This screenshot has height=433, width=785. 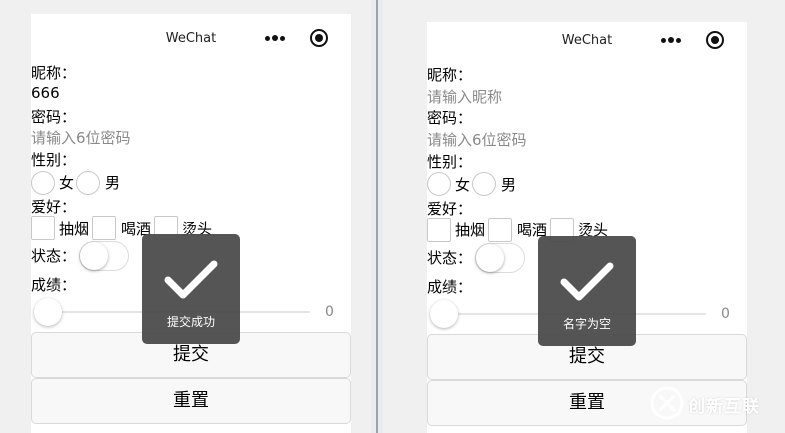 What do you see at coordinates (190, 322) in the screenshot?
I see `toast-text: 提交成功` at bounding box center [190, 322].